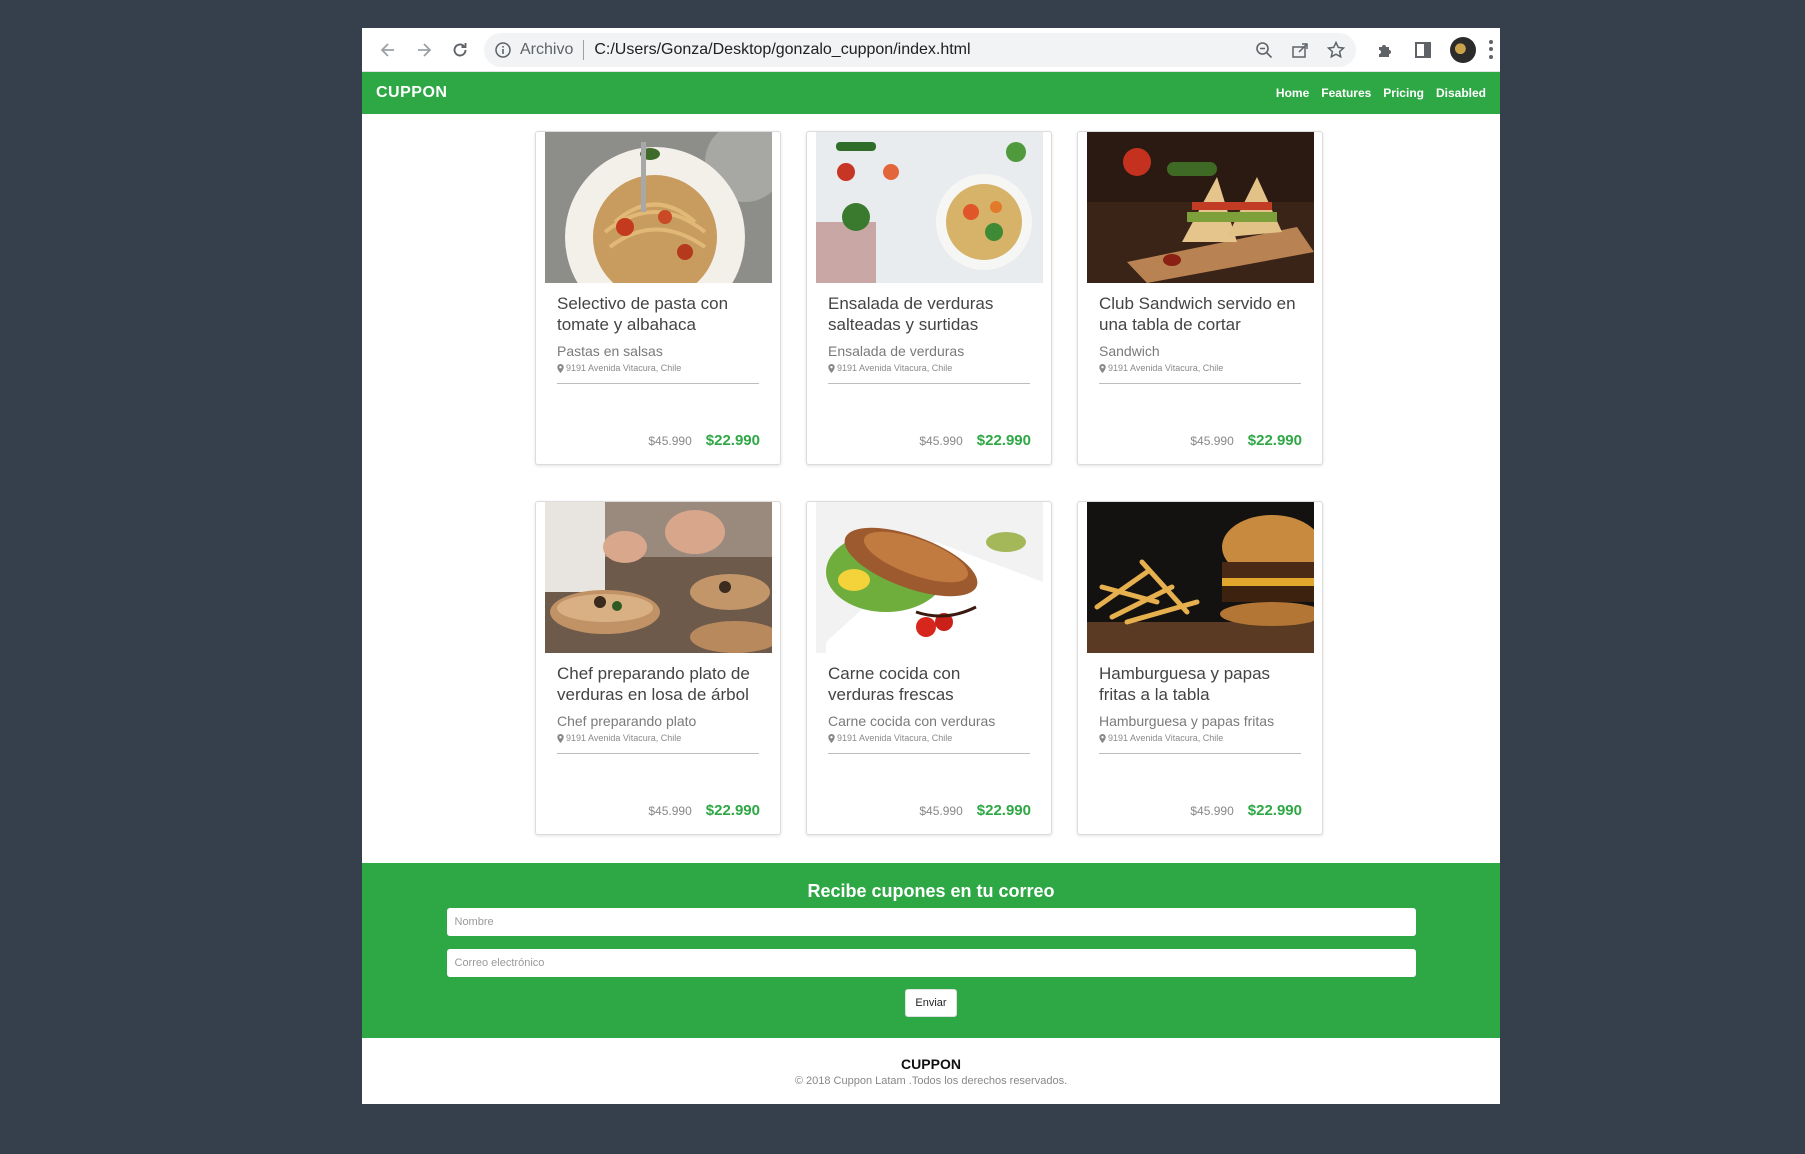 The width and height of the screenshot is (1805, 1154). I want to click on back-button, so click(388, 50).